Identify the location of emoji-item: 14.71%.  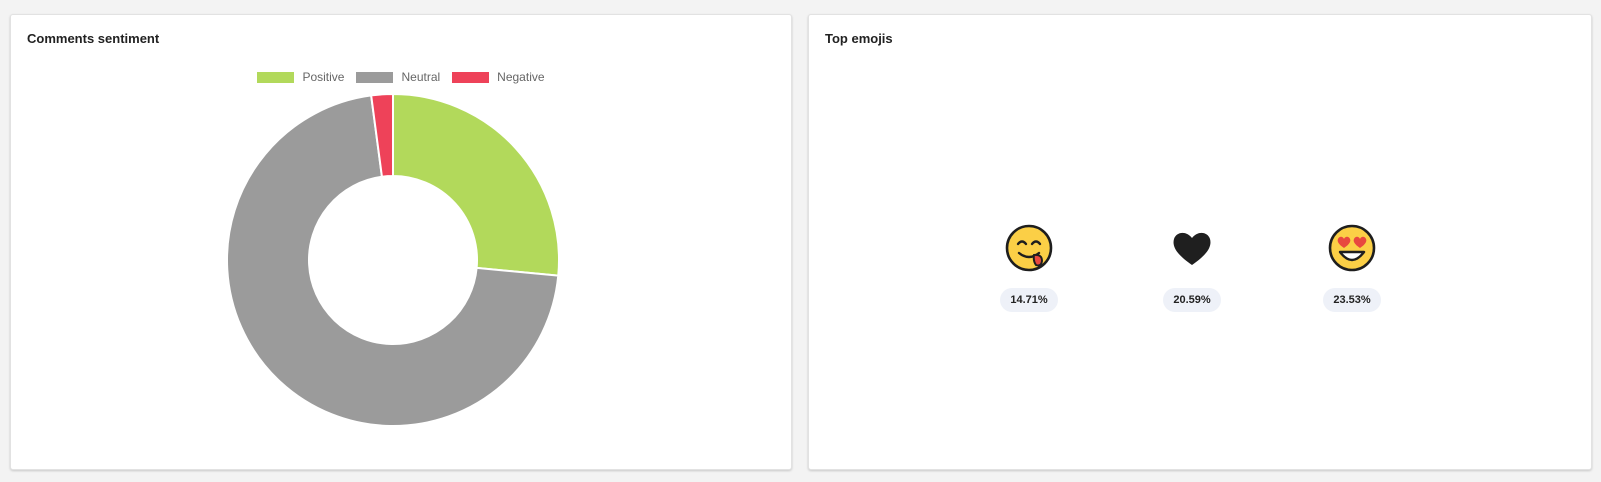
(1029, 267).